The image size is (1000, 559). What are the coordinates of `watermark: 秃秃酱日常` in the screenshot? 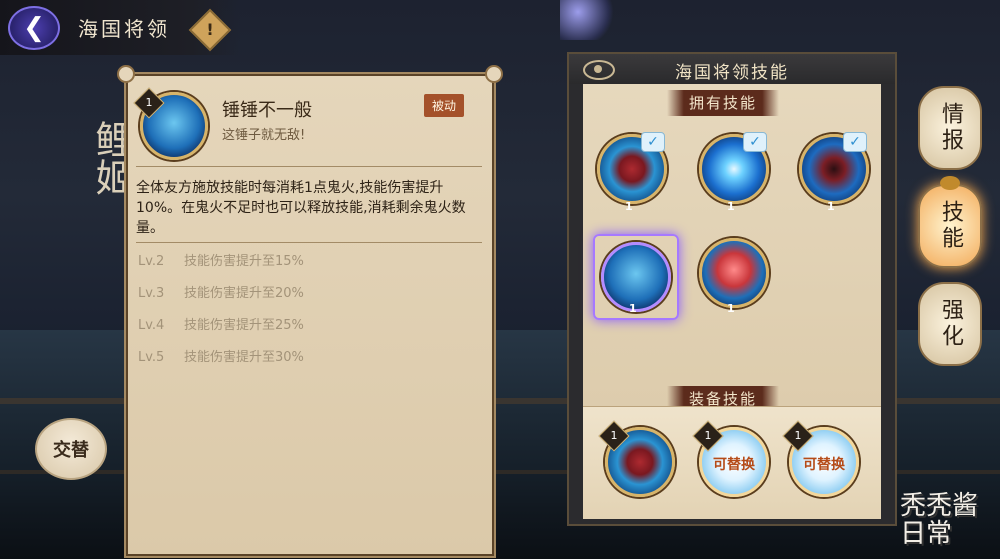 It's located at (939, 520).